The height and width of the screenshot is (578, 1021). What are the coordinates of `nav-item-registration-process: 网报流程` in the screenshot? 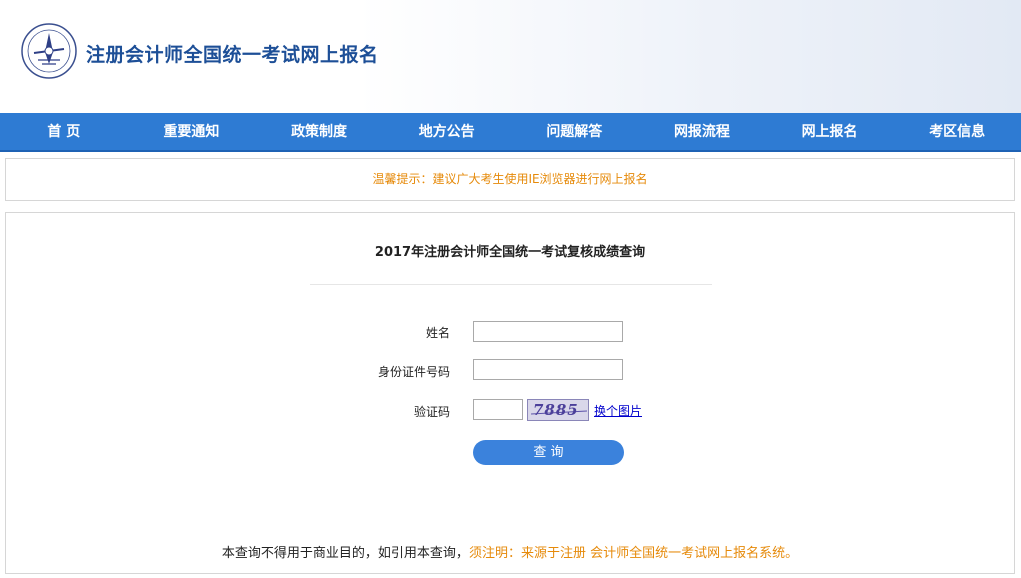 It's located at (702, 131).